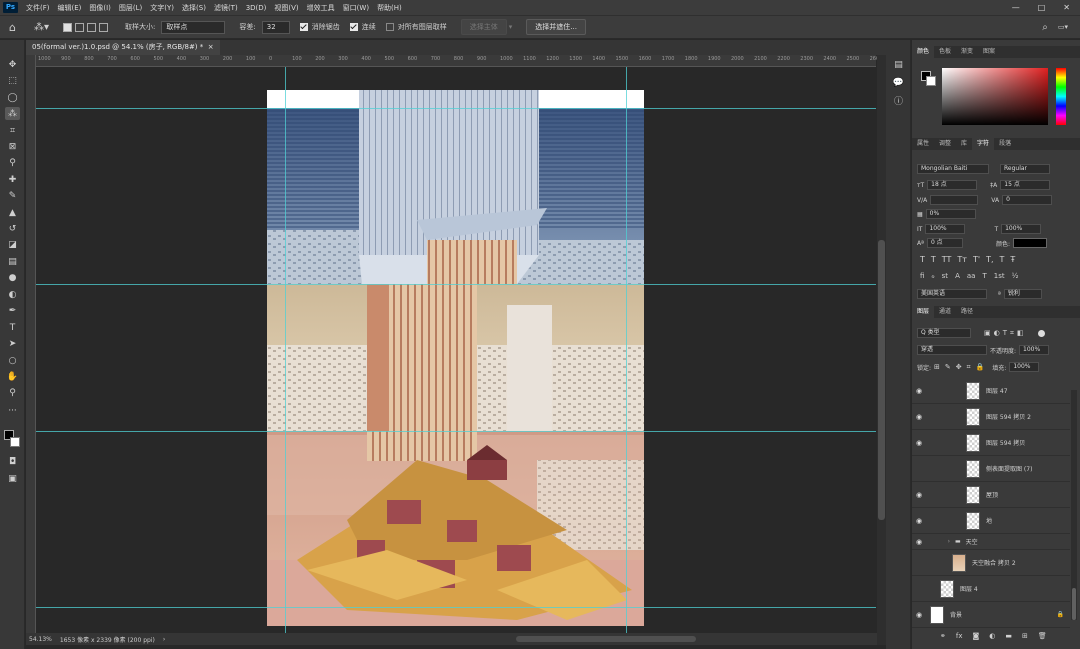  I want to click on menu-layer: 图层(L), so click(130, 8).